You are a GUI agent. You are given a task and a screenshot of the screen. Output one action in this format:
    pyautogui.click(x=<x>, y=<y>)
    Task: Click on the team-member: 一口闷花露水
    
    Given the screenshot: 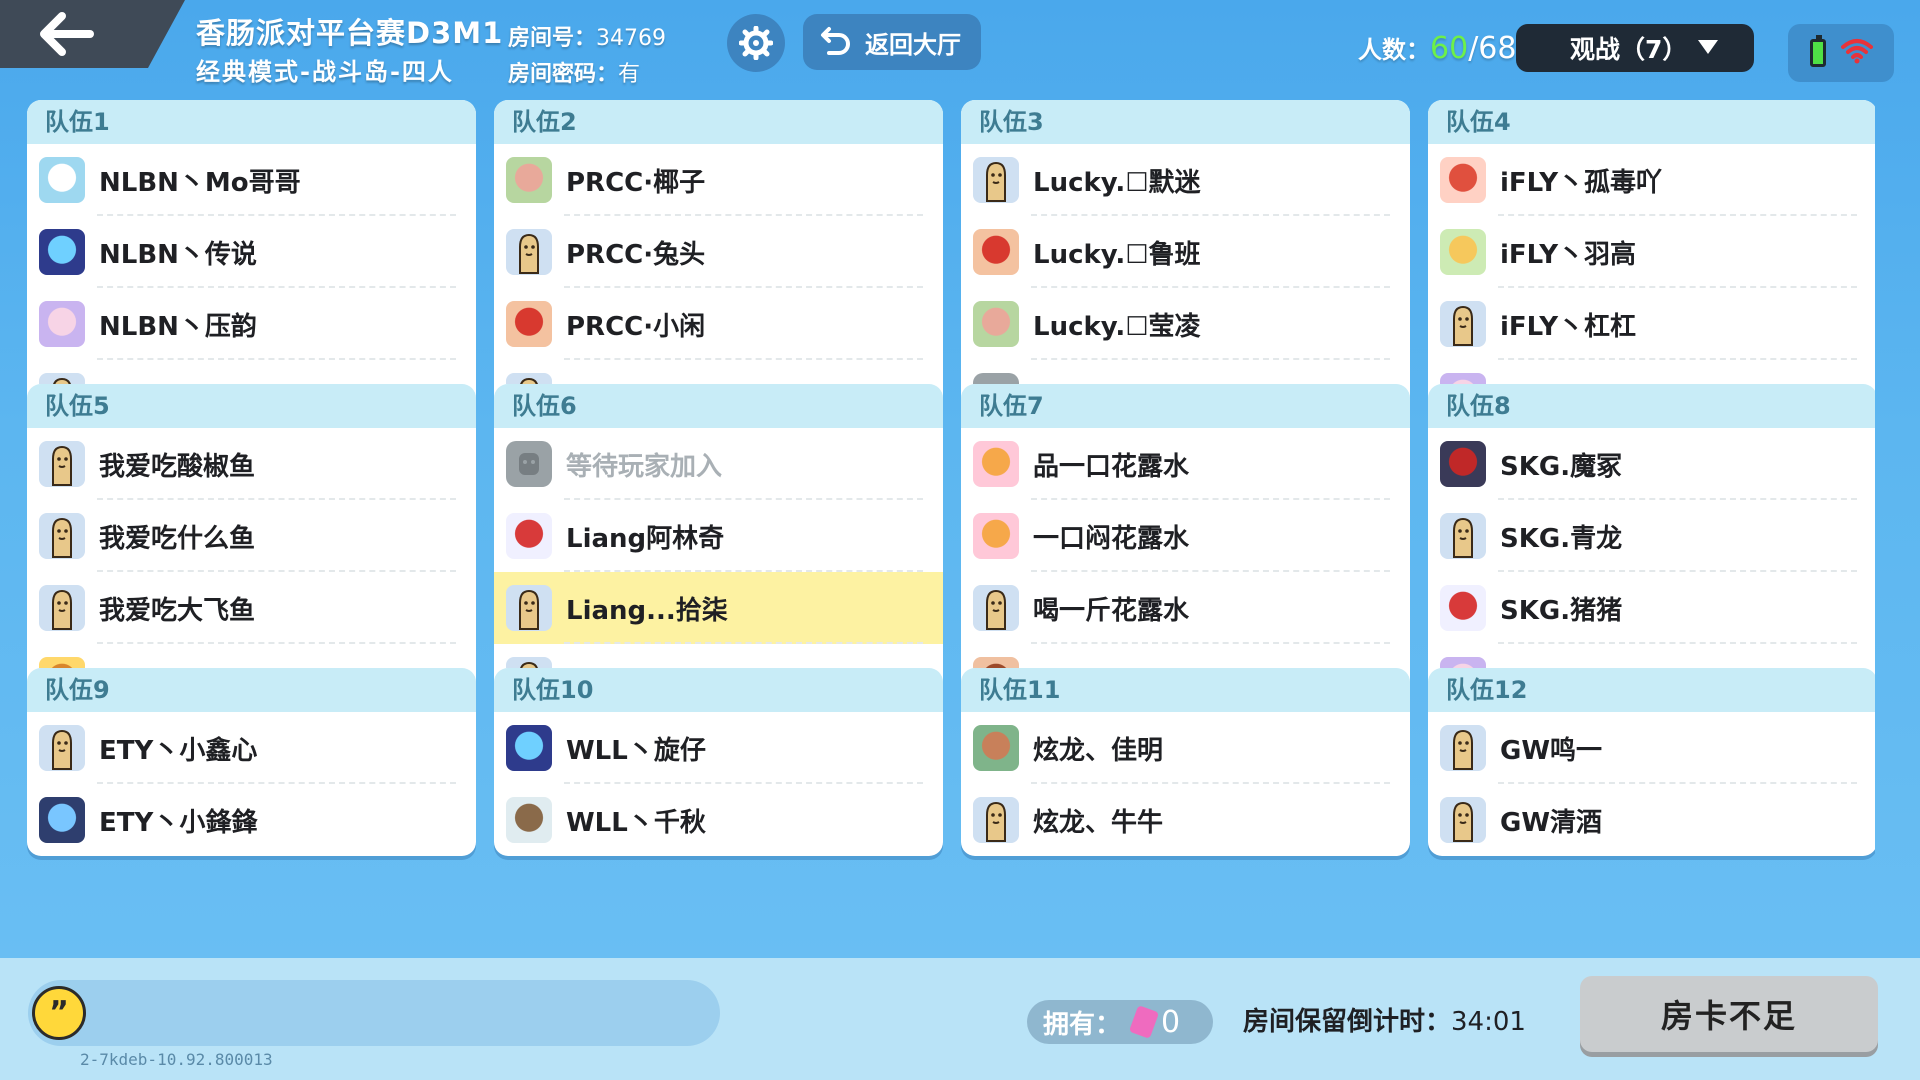 What is the action you would take?
    pyautogui.click(x=1185, y=536)
    